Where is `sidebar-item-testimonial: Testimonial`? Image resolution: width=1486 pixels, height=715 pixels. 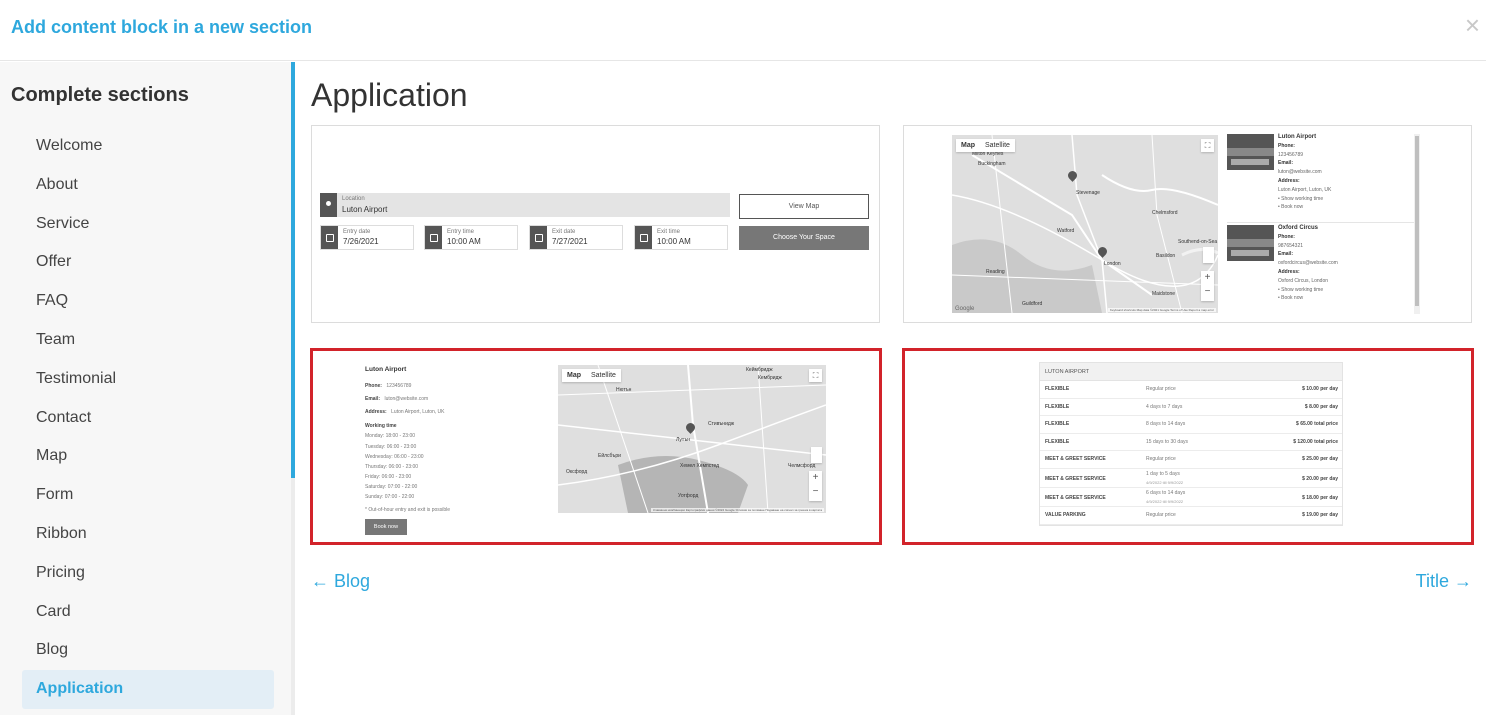 sidebar-item-testimonial: Testimonial is located at coordinates (148, 379).